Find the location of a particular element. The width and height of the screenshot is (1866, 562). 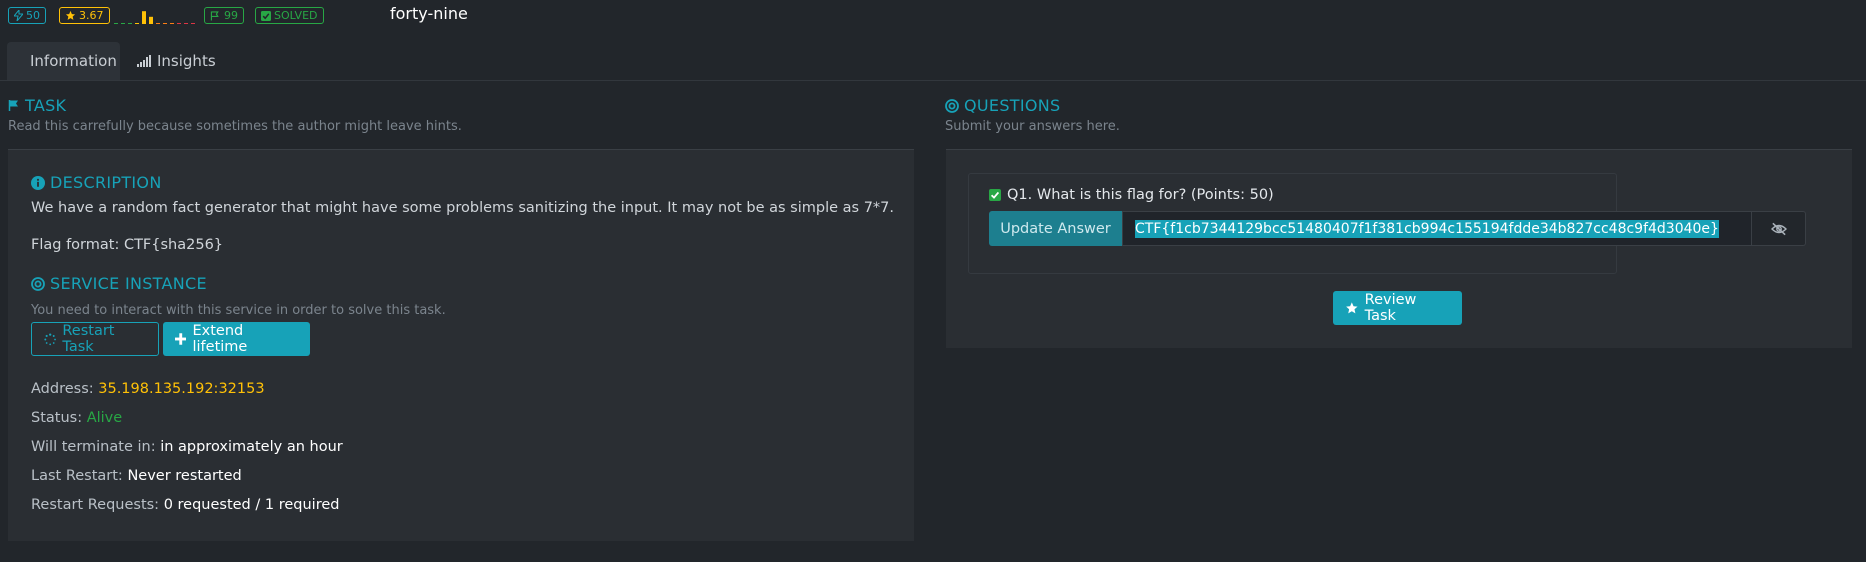

restart-requests-value: 0 requested / 1 required is located at coordinates (251, 505).